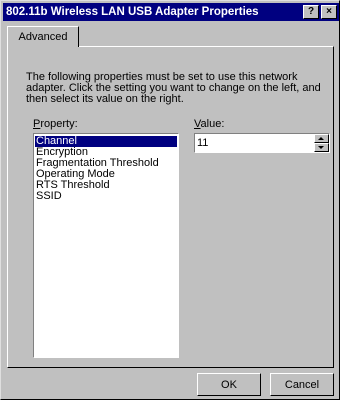  Describe the element at coordinates (209, 124) in the screenshot. I see `value-label: Value:` at that location.